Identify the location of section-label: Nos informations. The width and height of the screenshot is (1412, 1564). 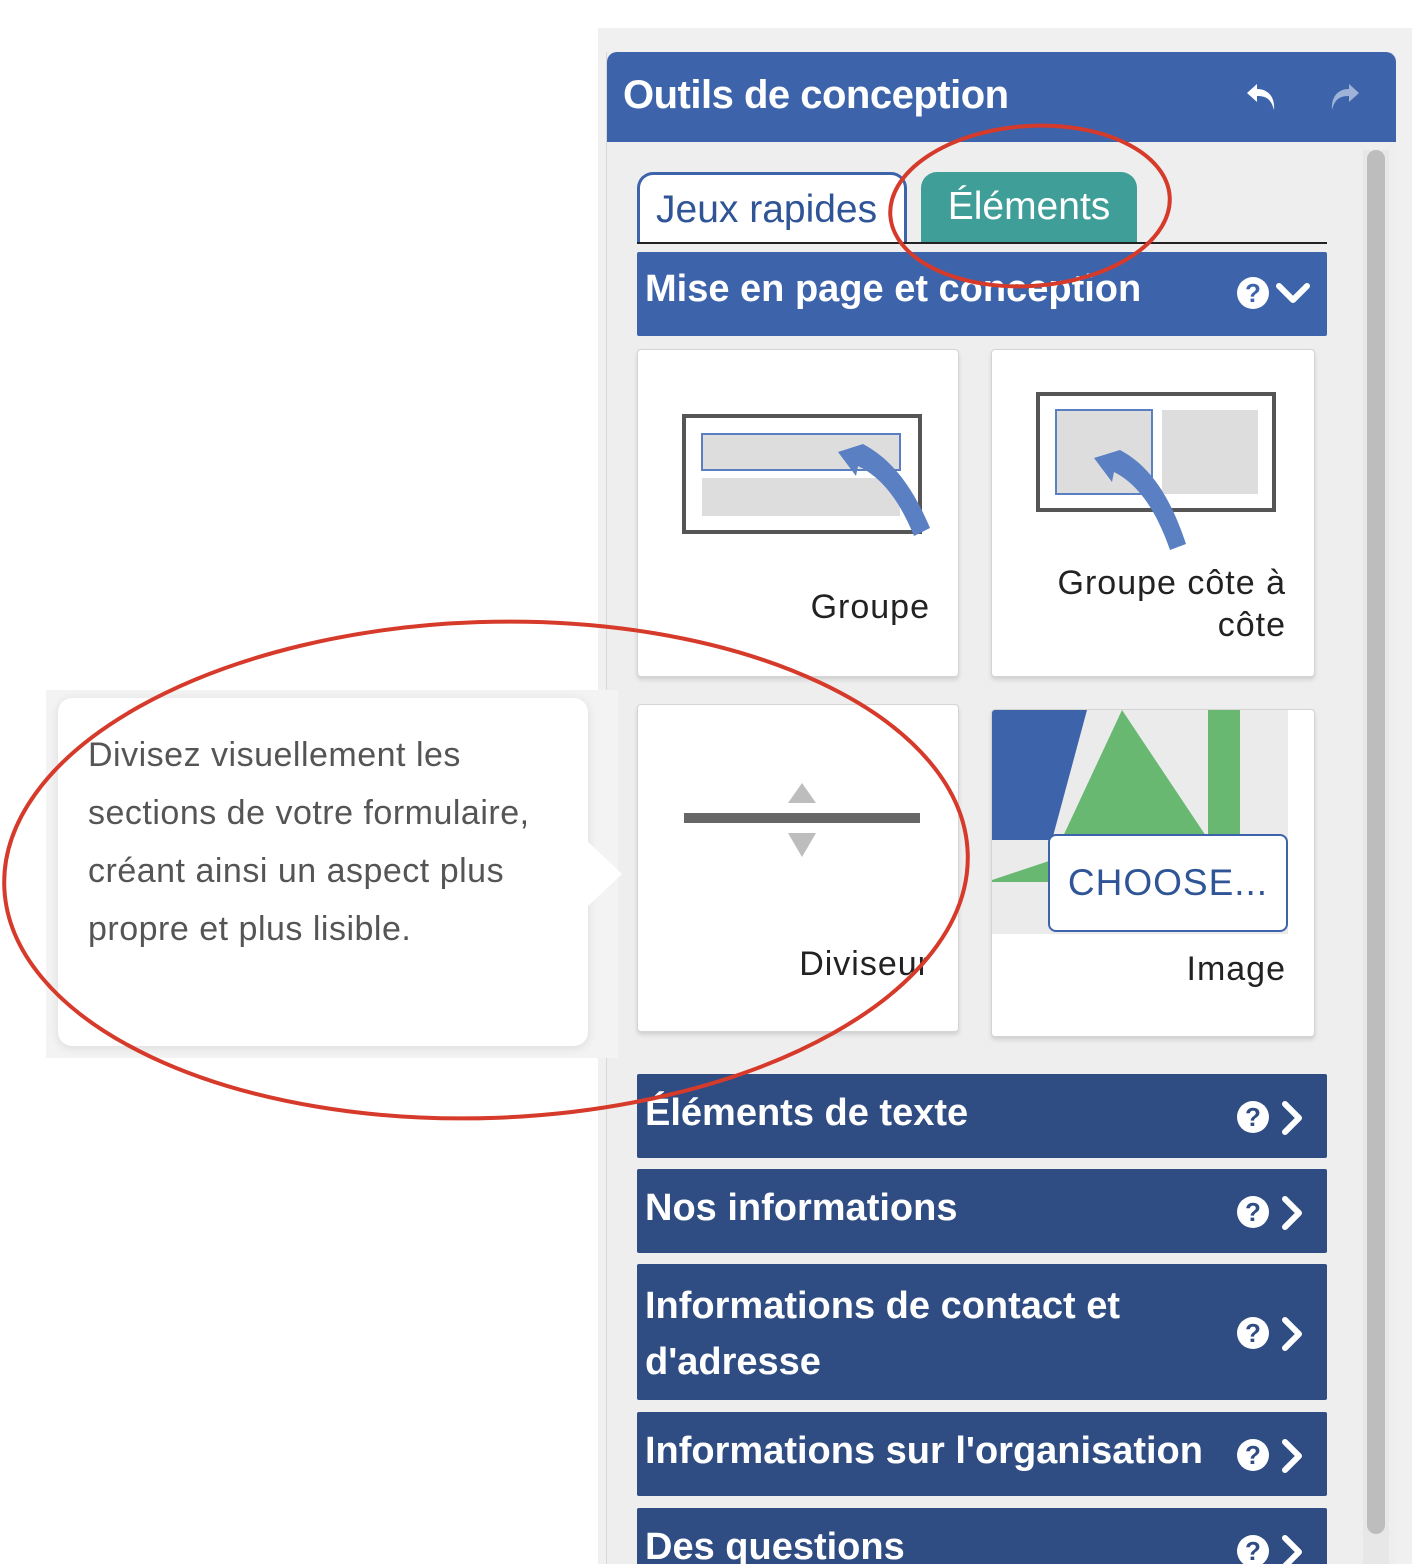
(801, 1208).